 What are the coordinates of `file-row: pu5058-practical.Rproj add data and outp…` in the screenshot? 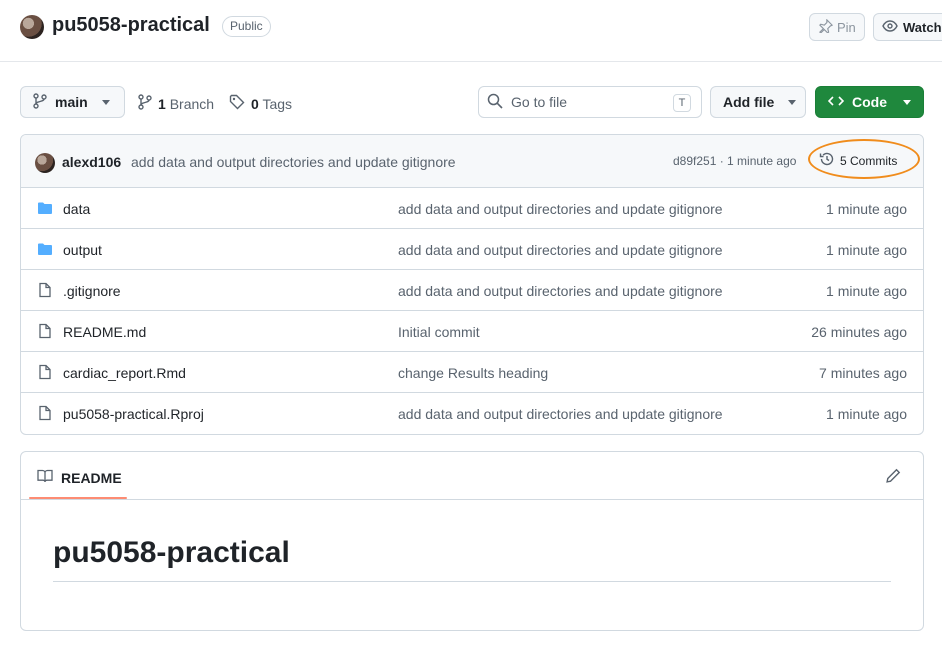 It's located at (472, 413).